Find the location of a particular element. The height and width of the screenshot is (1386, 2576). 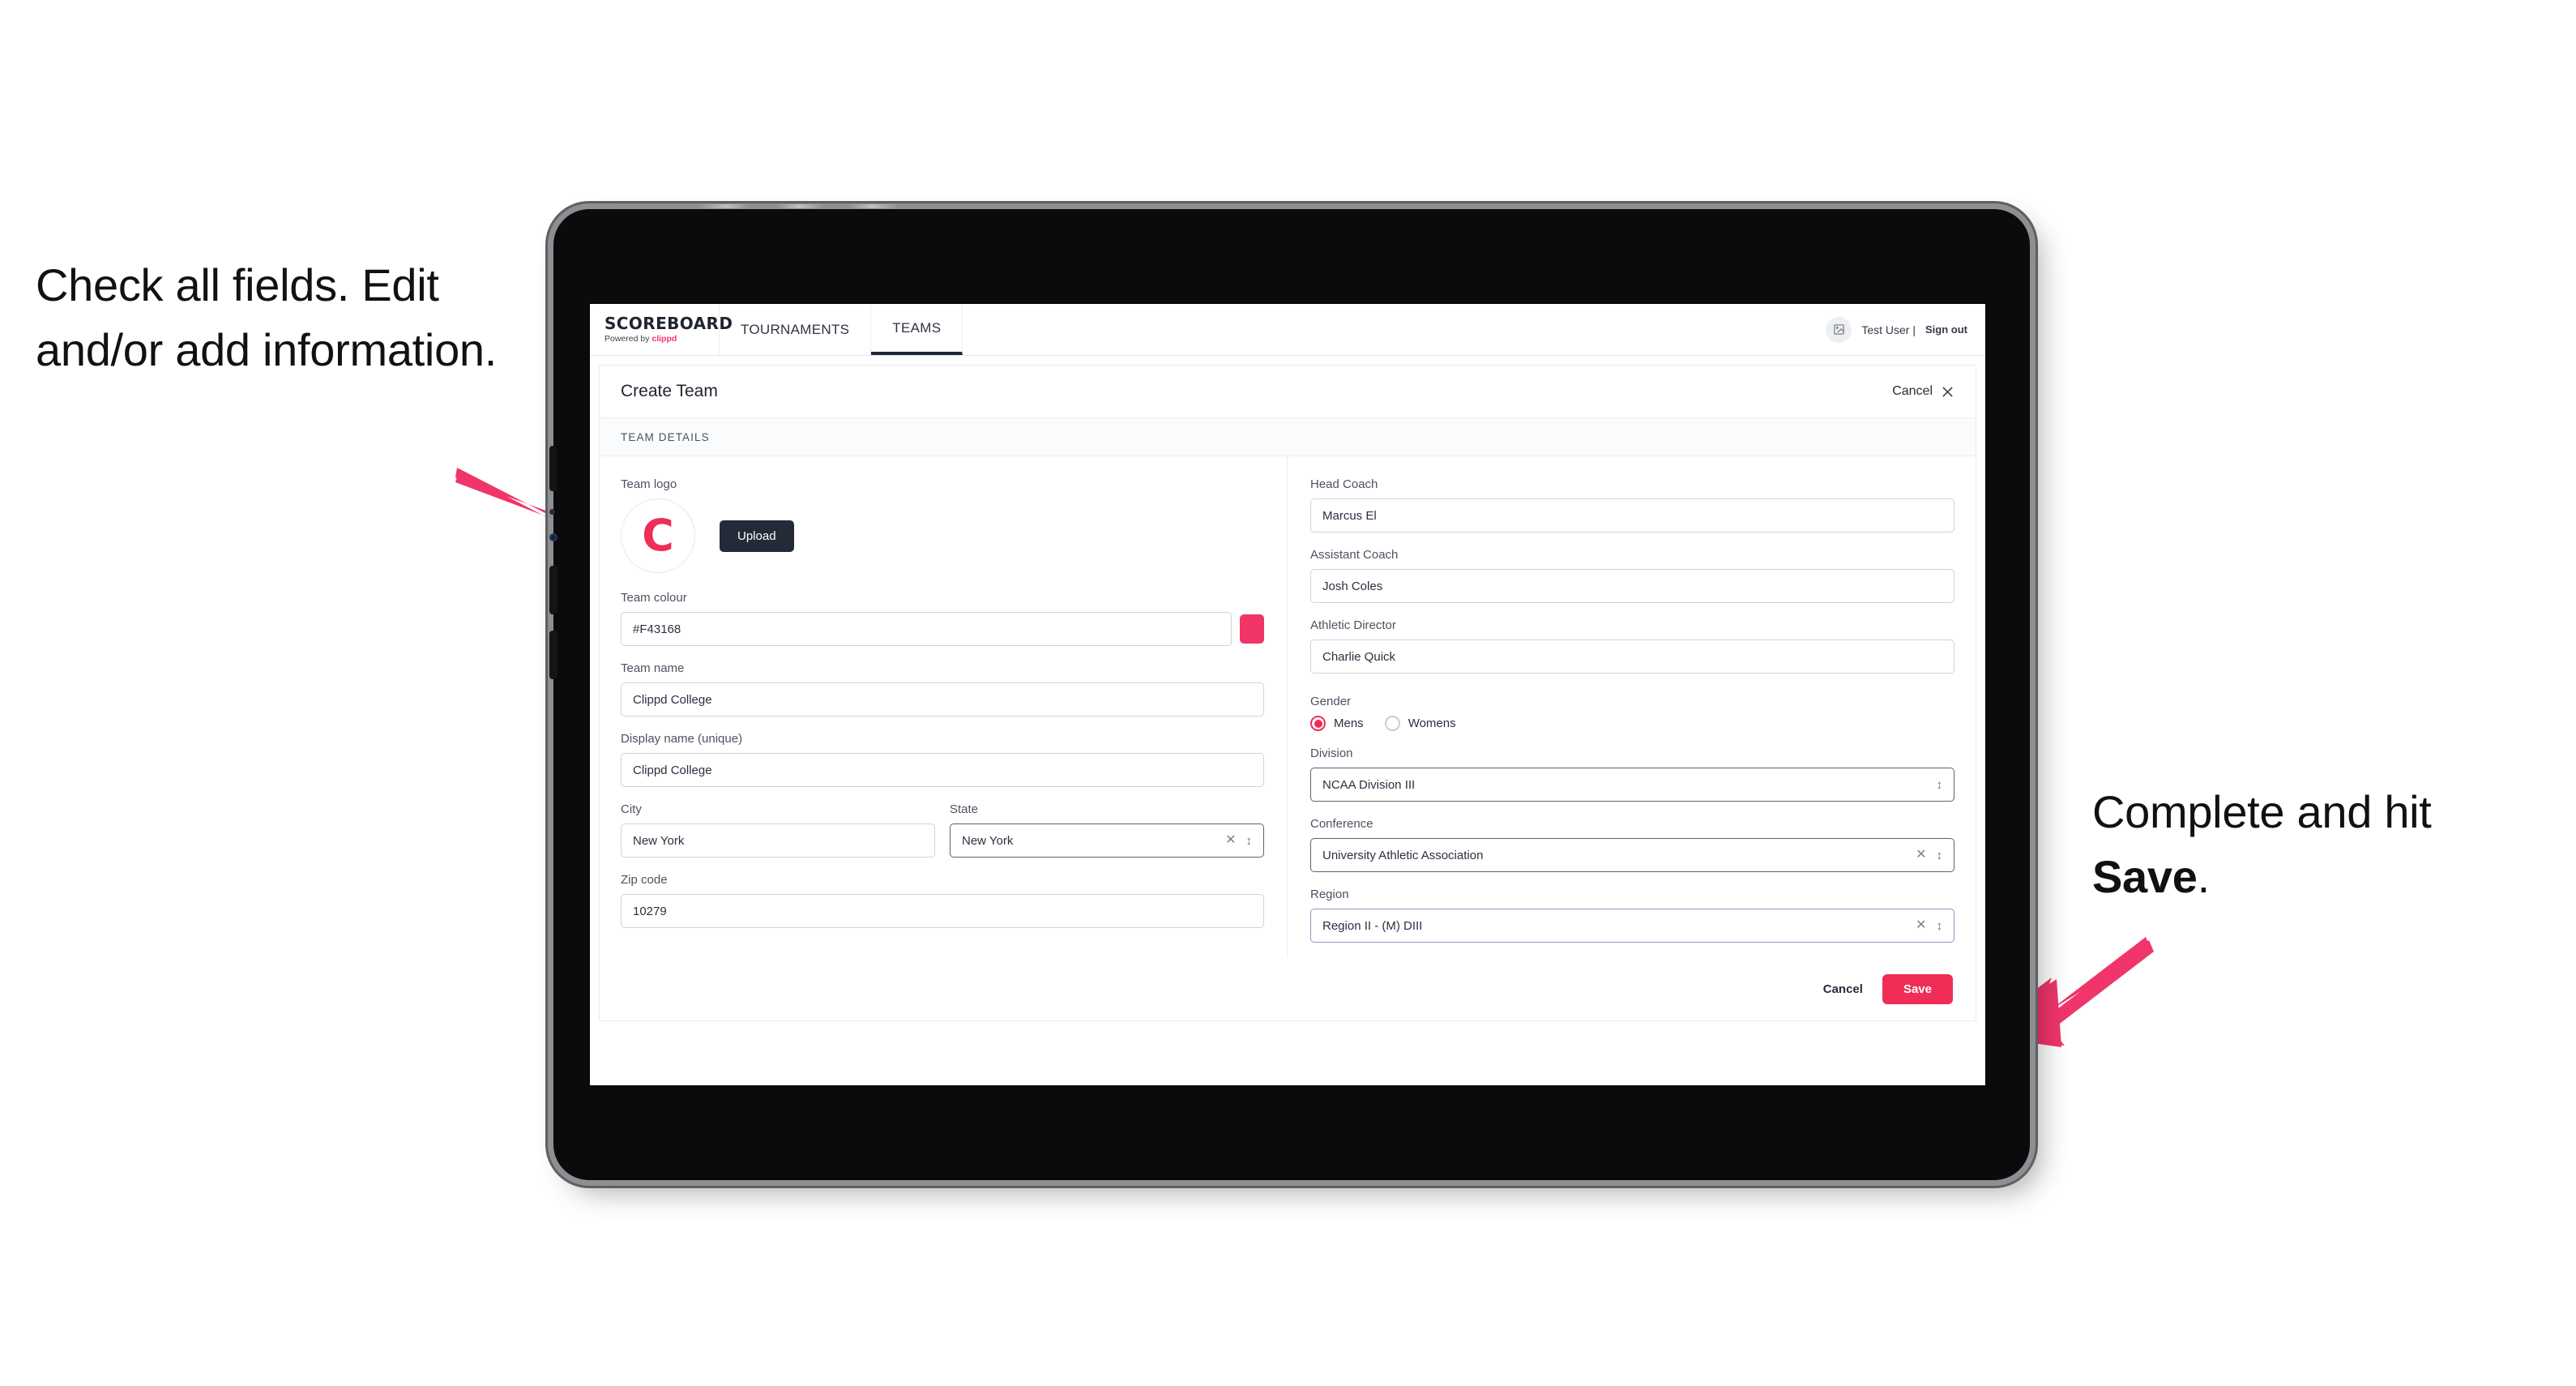

field-region: Region Region II - (M) DIII ✕ ↕ is located at coordinates (1632, 916).